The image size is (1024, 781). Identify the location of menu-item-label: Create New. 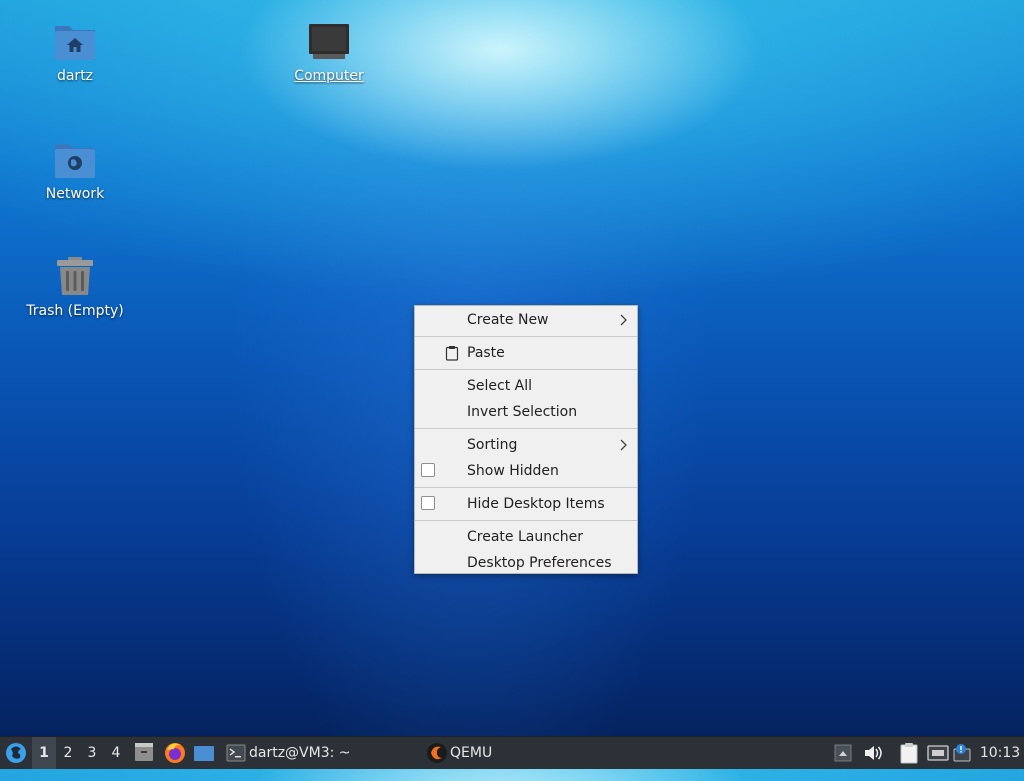
(508, 320).